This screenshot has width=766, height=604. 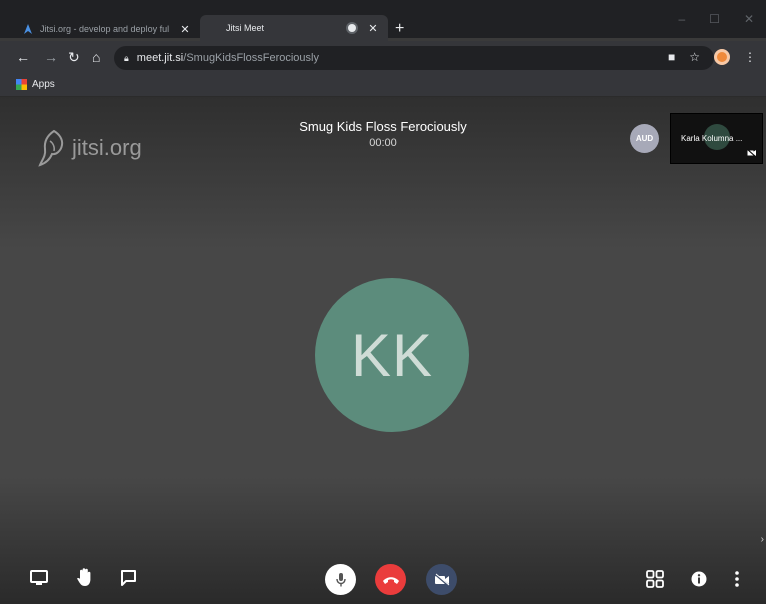 I want to click on meeting-toolbar, so click(x=383, y=580).